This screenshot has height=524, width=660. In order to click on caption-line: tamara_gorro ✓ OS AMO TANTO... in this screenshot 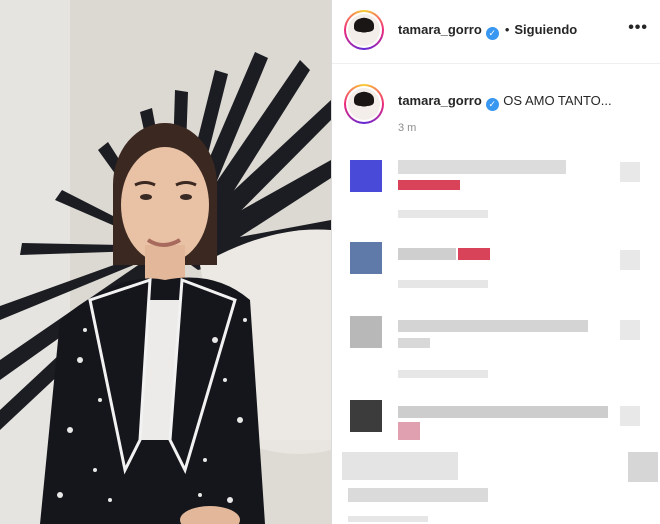, I will do `click(505, 101)`.